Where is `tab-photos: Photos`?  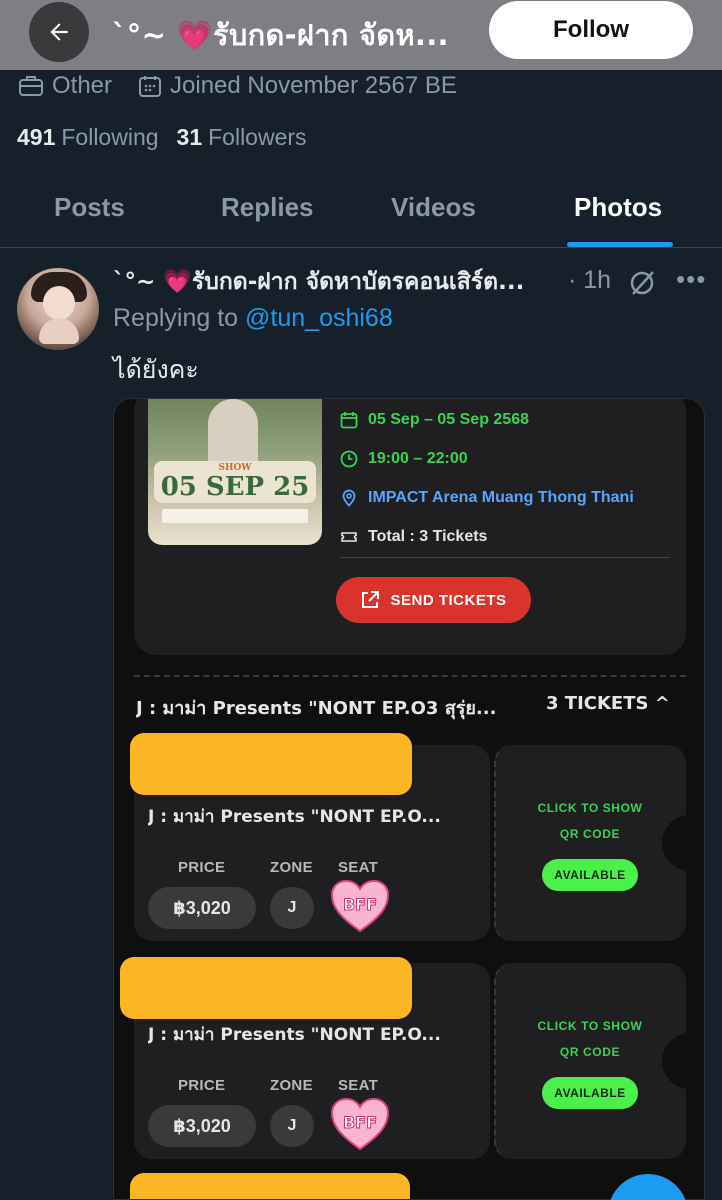 tab-photos: Photos is located at coordinates (618, 207).